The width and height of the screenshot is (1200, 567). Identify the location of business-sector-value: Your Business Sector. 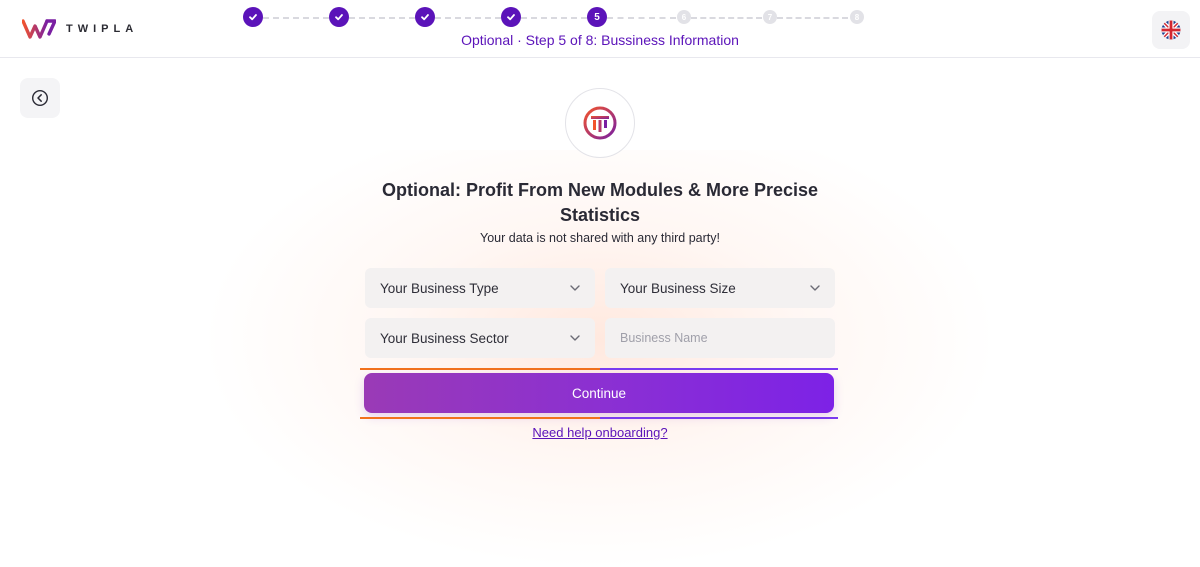
(444, 338).